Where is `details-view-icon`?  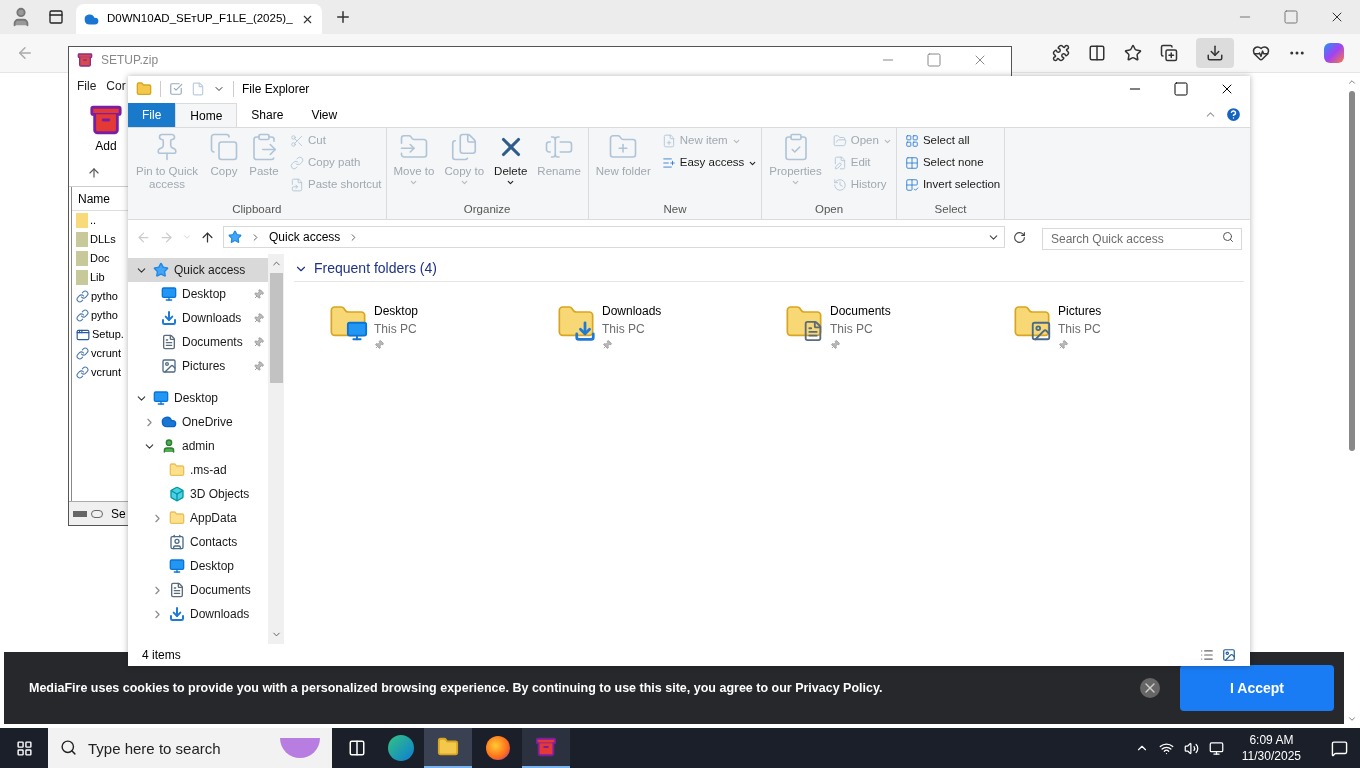 details-view-icon is located at coordinates (1207, 655).